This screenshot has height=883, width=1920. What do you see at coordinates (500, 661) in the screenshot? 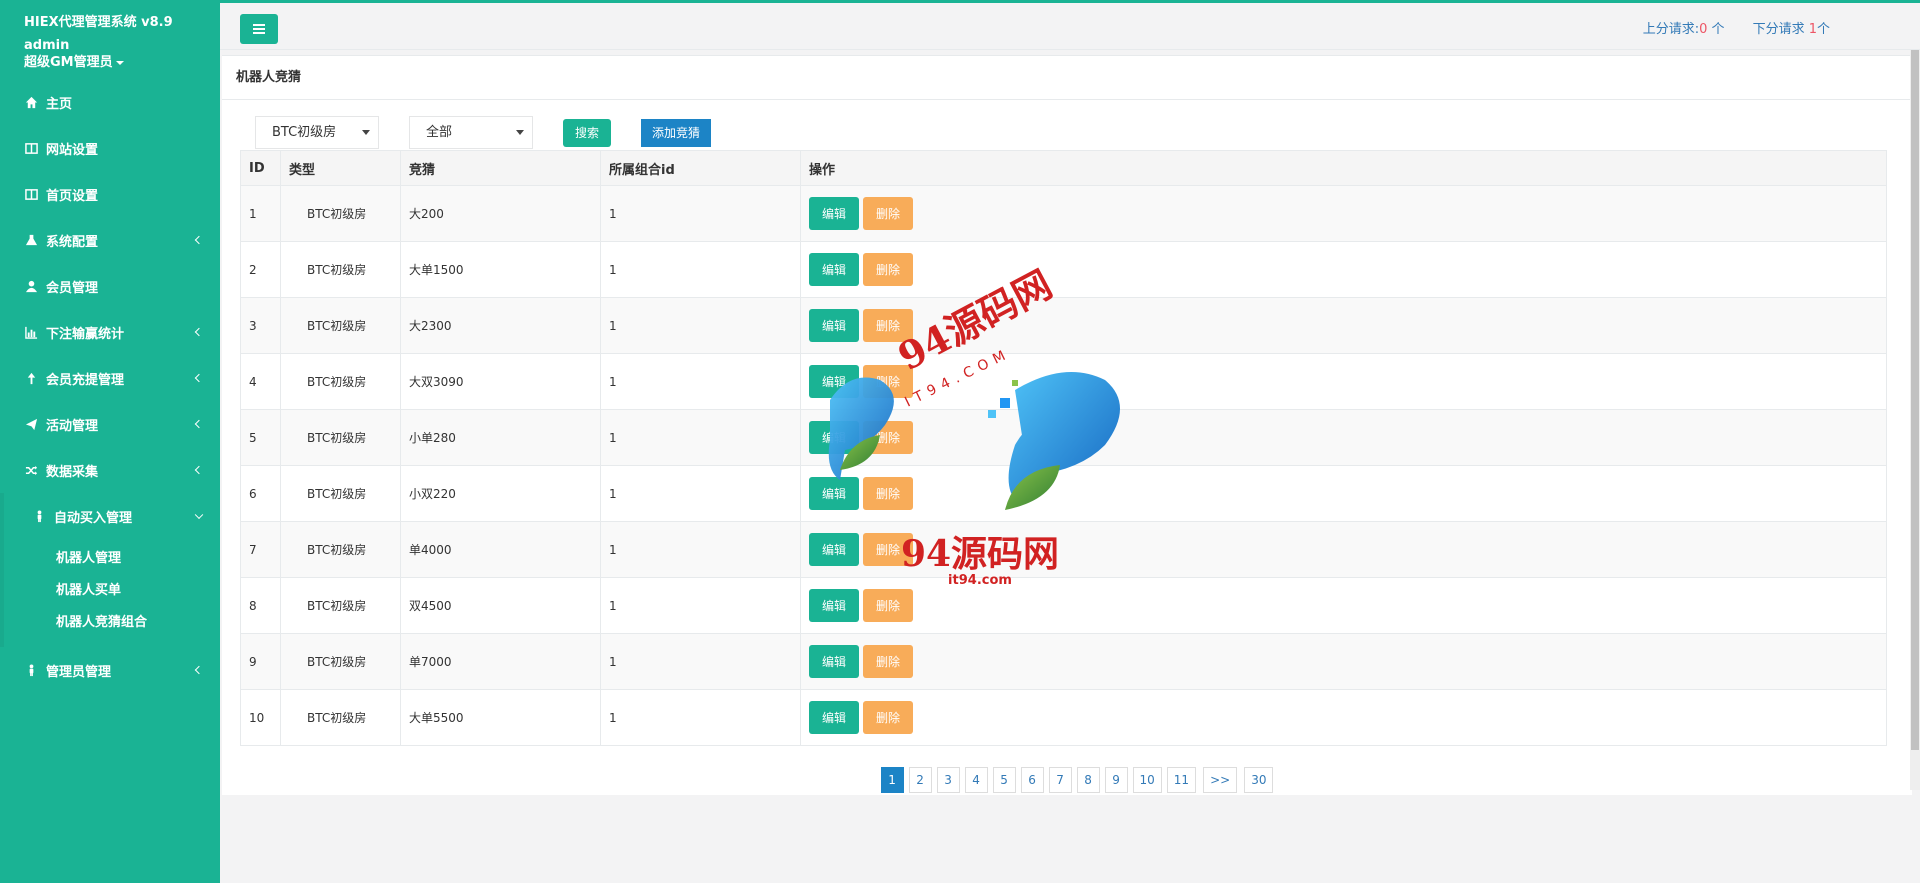
I see `cell-bet: 单7000` at bounding box center [500, 661].